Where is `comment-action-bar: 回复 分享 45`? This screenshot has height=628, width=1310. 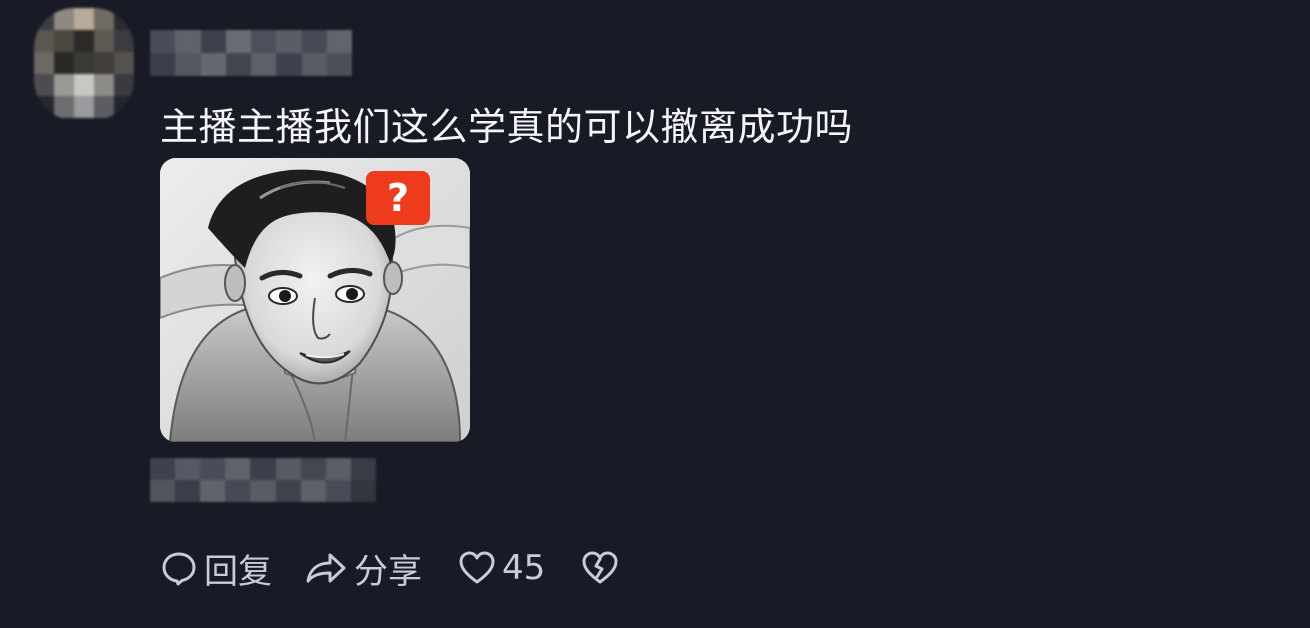 comment-action-bar: 回复 分享 45 is located at coordinates (389, 568).